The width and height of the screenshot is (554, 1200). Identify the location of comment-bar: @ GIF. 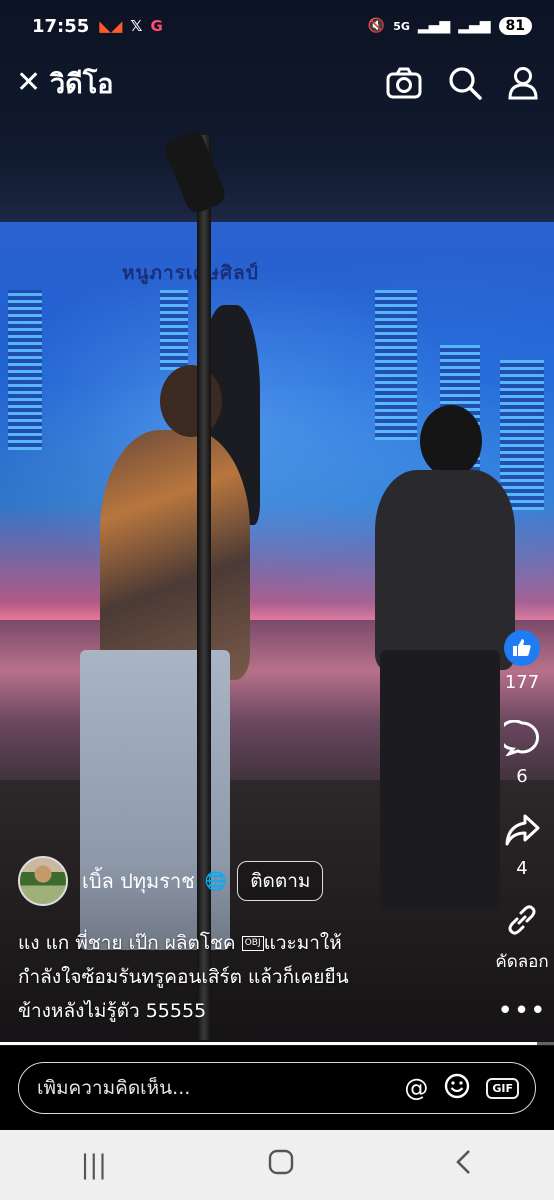
(277, 1088).